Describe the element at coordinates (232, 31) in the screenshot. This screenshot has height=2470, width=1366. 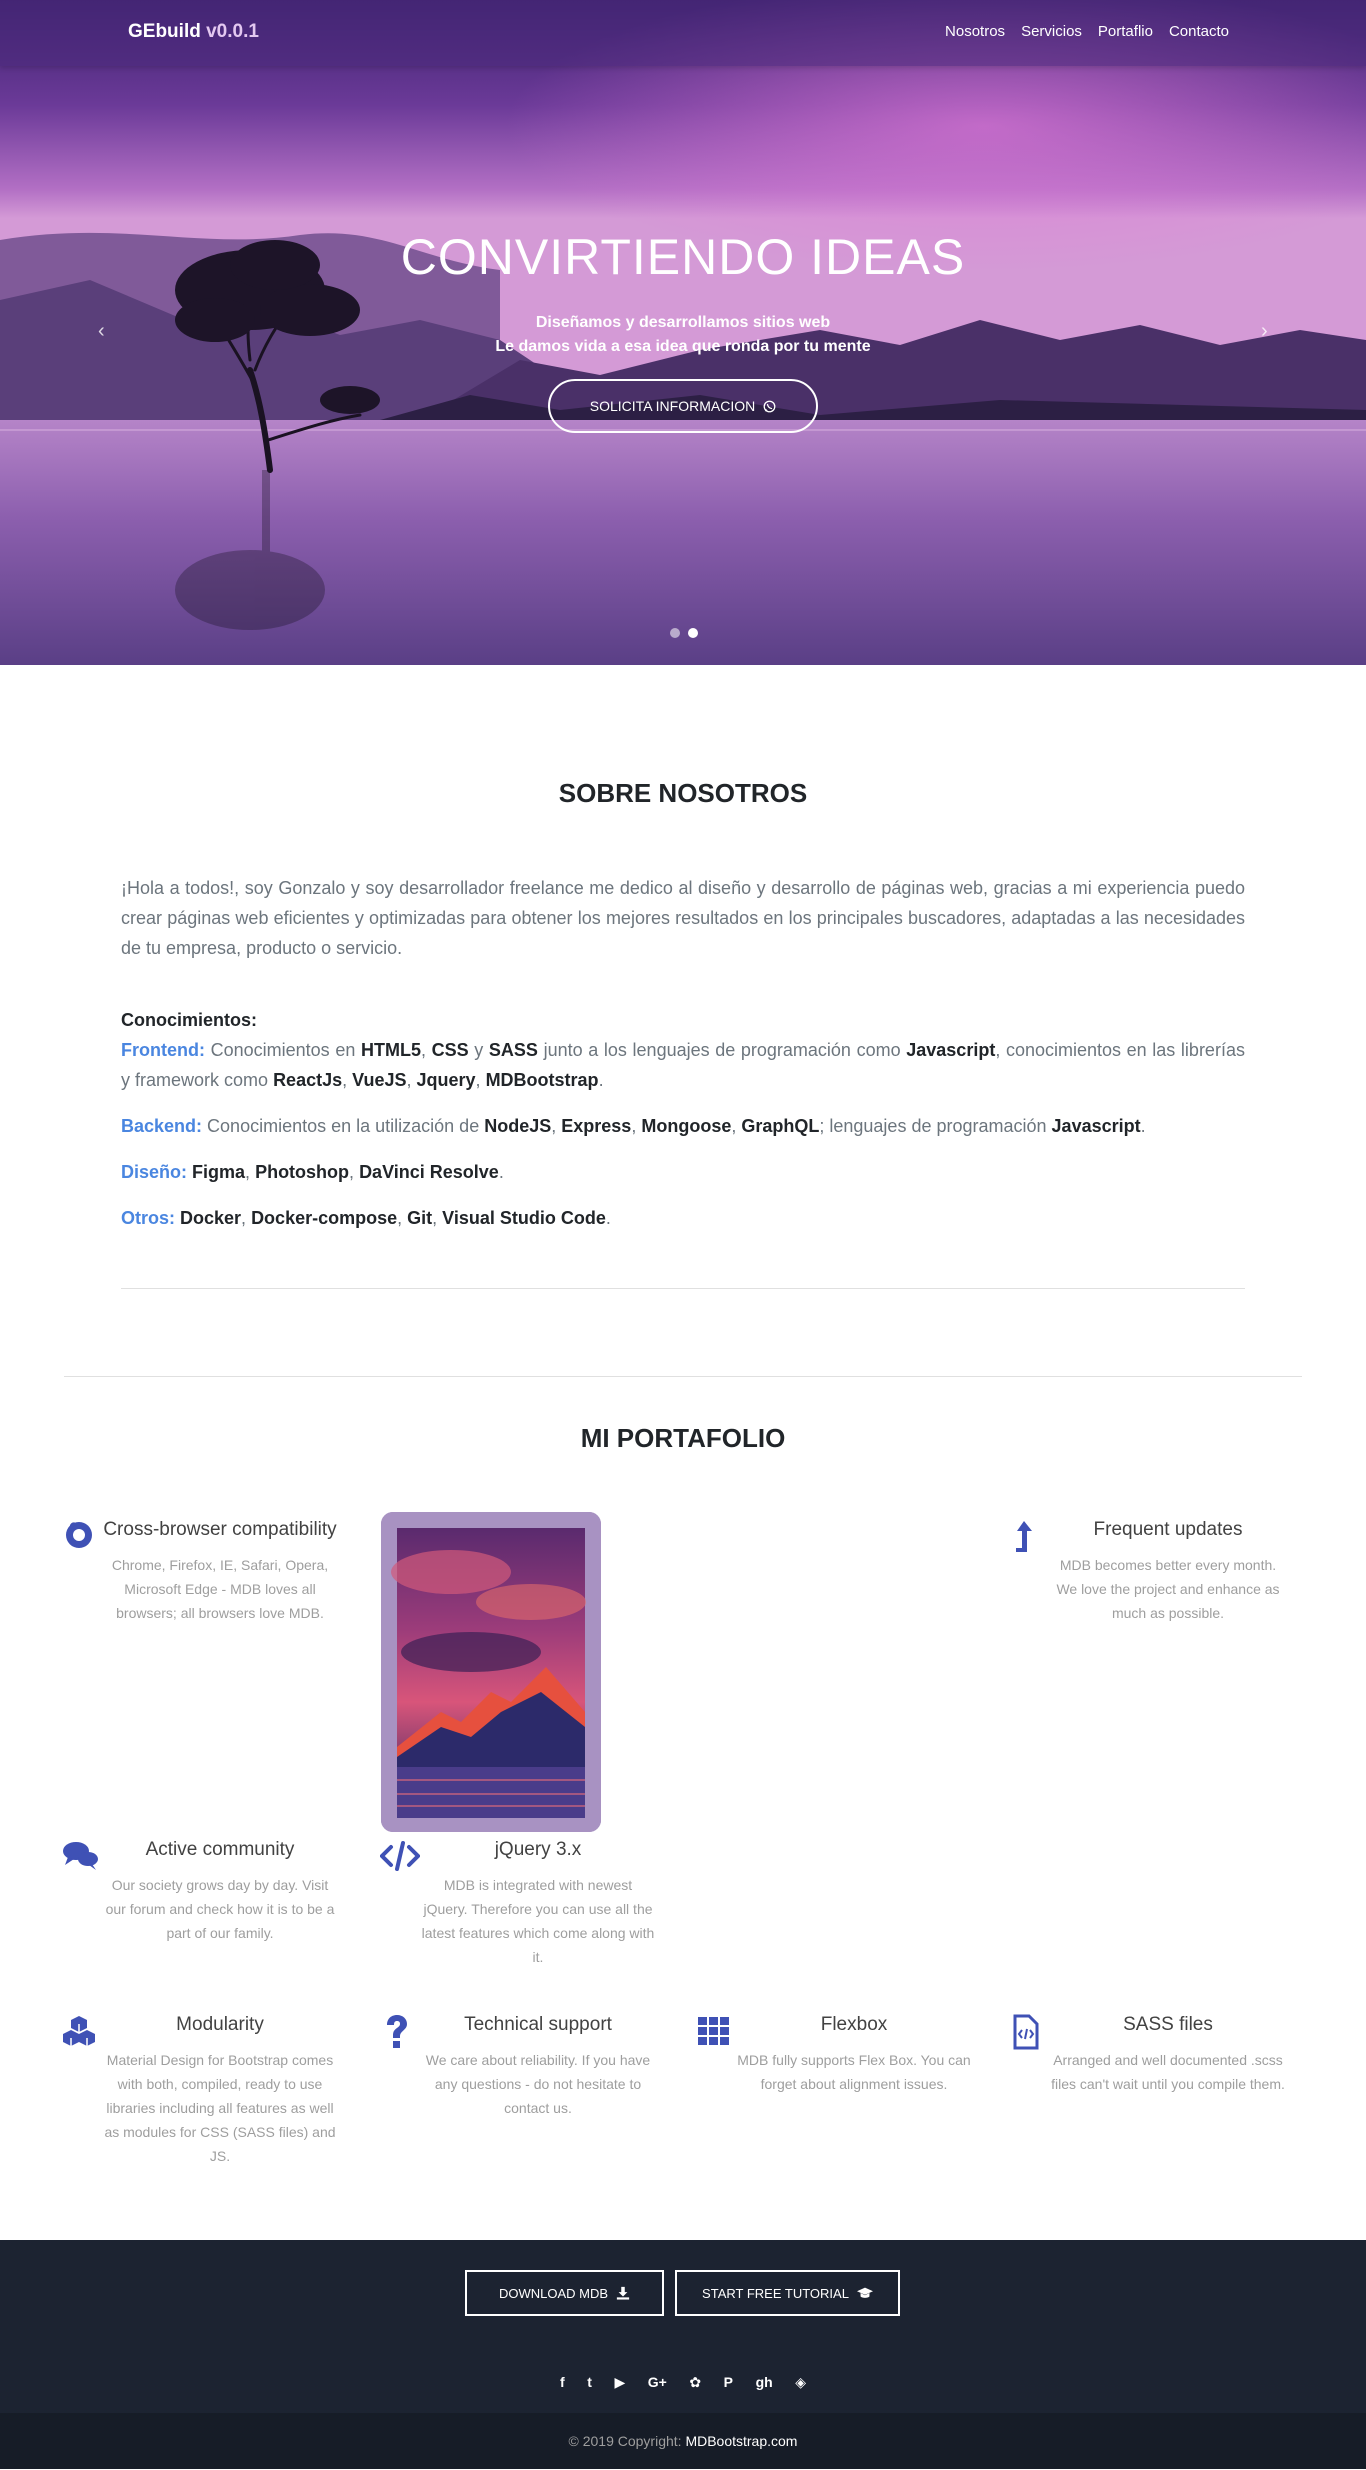
I see `brand-version: v0.0.1` at that location.